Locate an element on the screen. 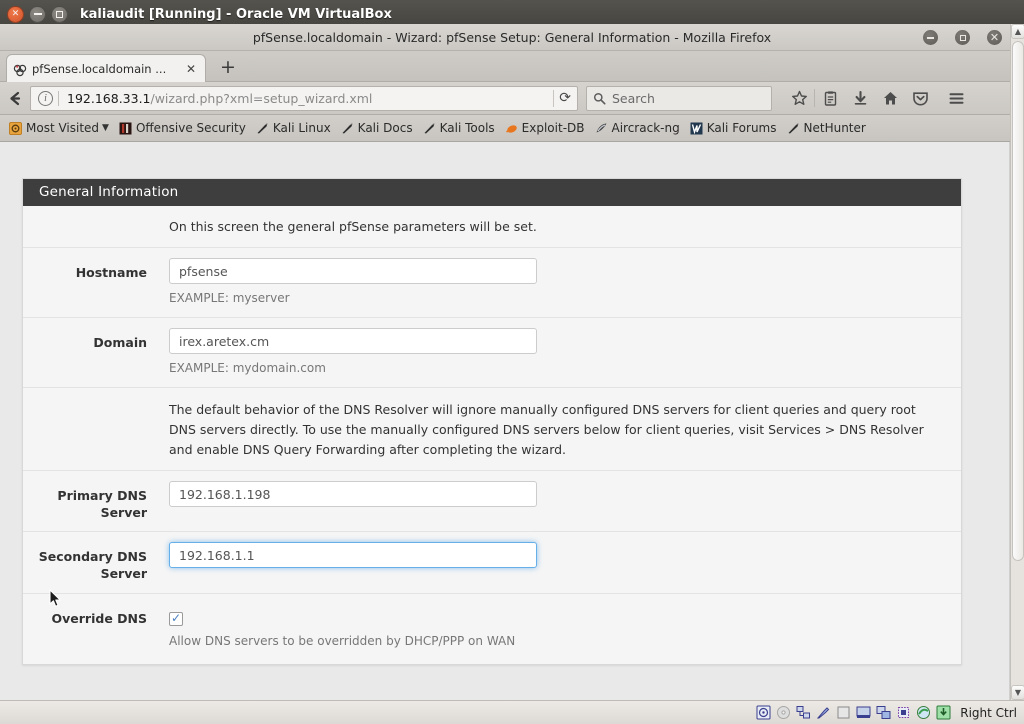 The width and height of the screenshot is (1024, 724). firefox-close-button: ✕ is located at coordinates (994, 37).